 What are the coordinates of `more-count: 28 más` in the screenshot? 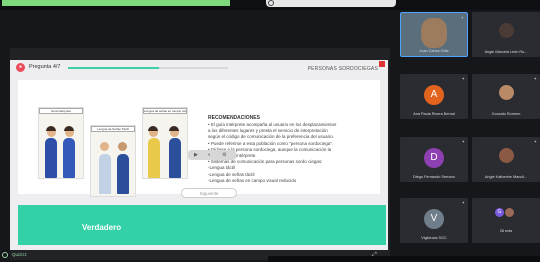 It's located at (506, 231).